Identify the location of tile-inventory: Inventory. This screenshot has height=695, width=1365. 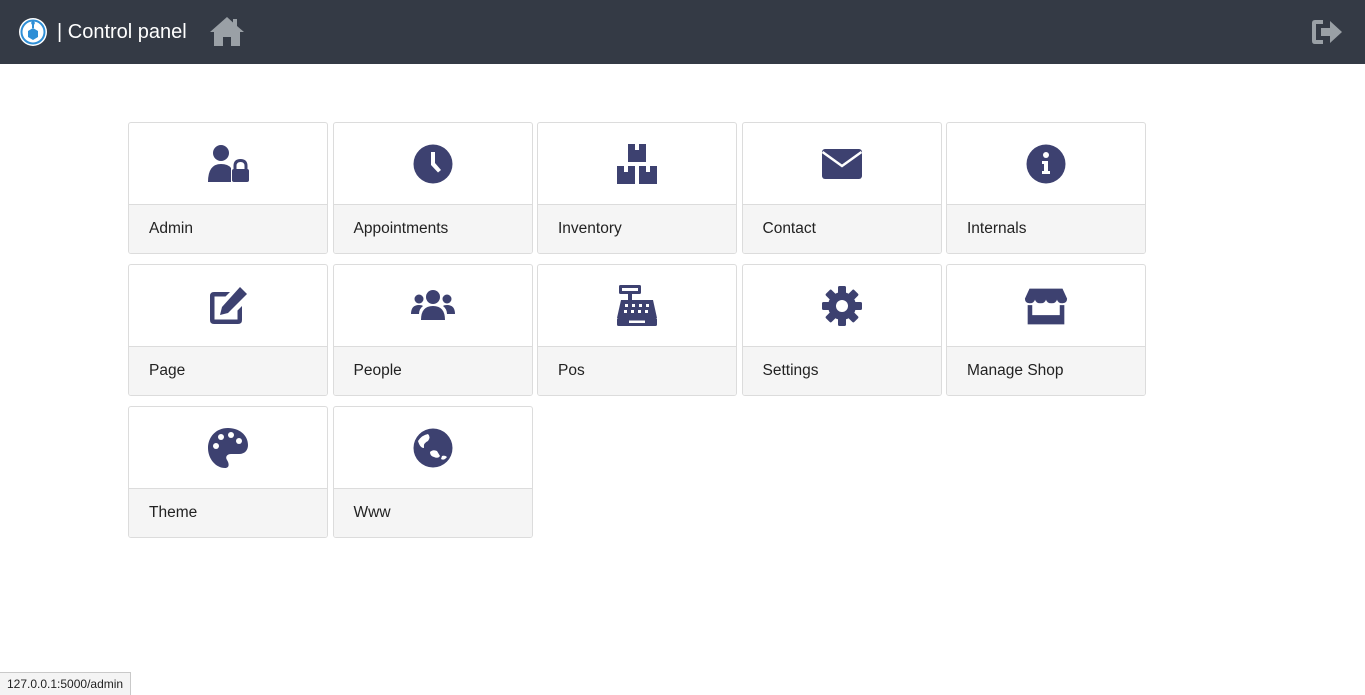
(637, 188).